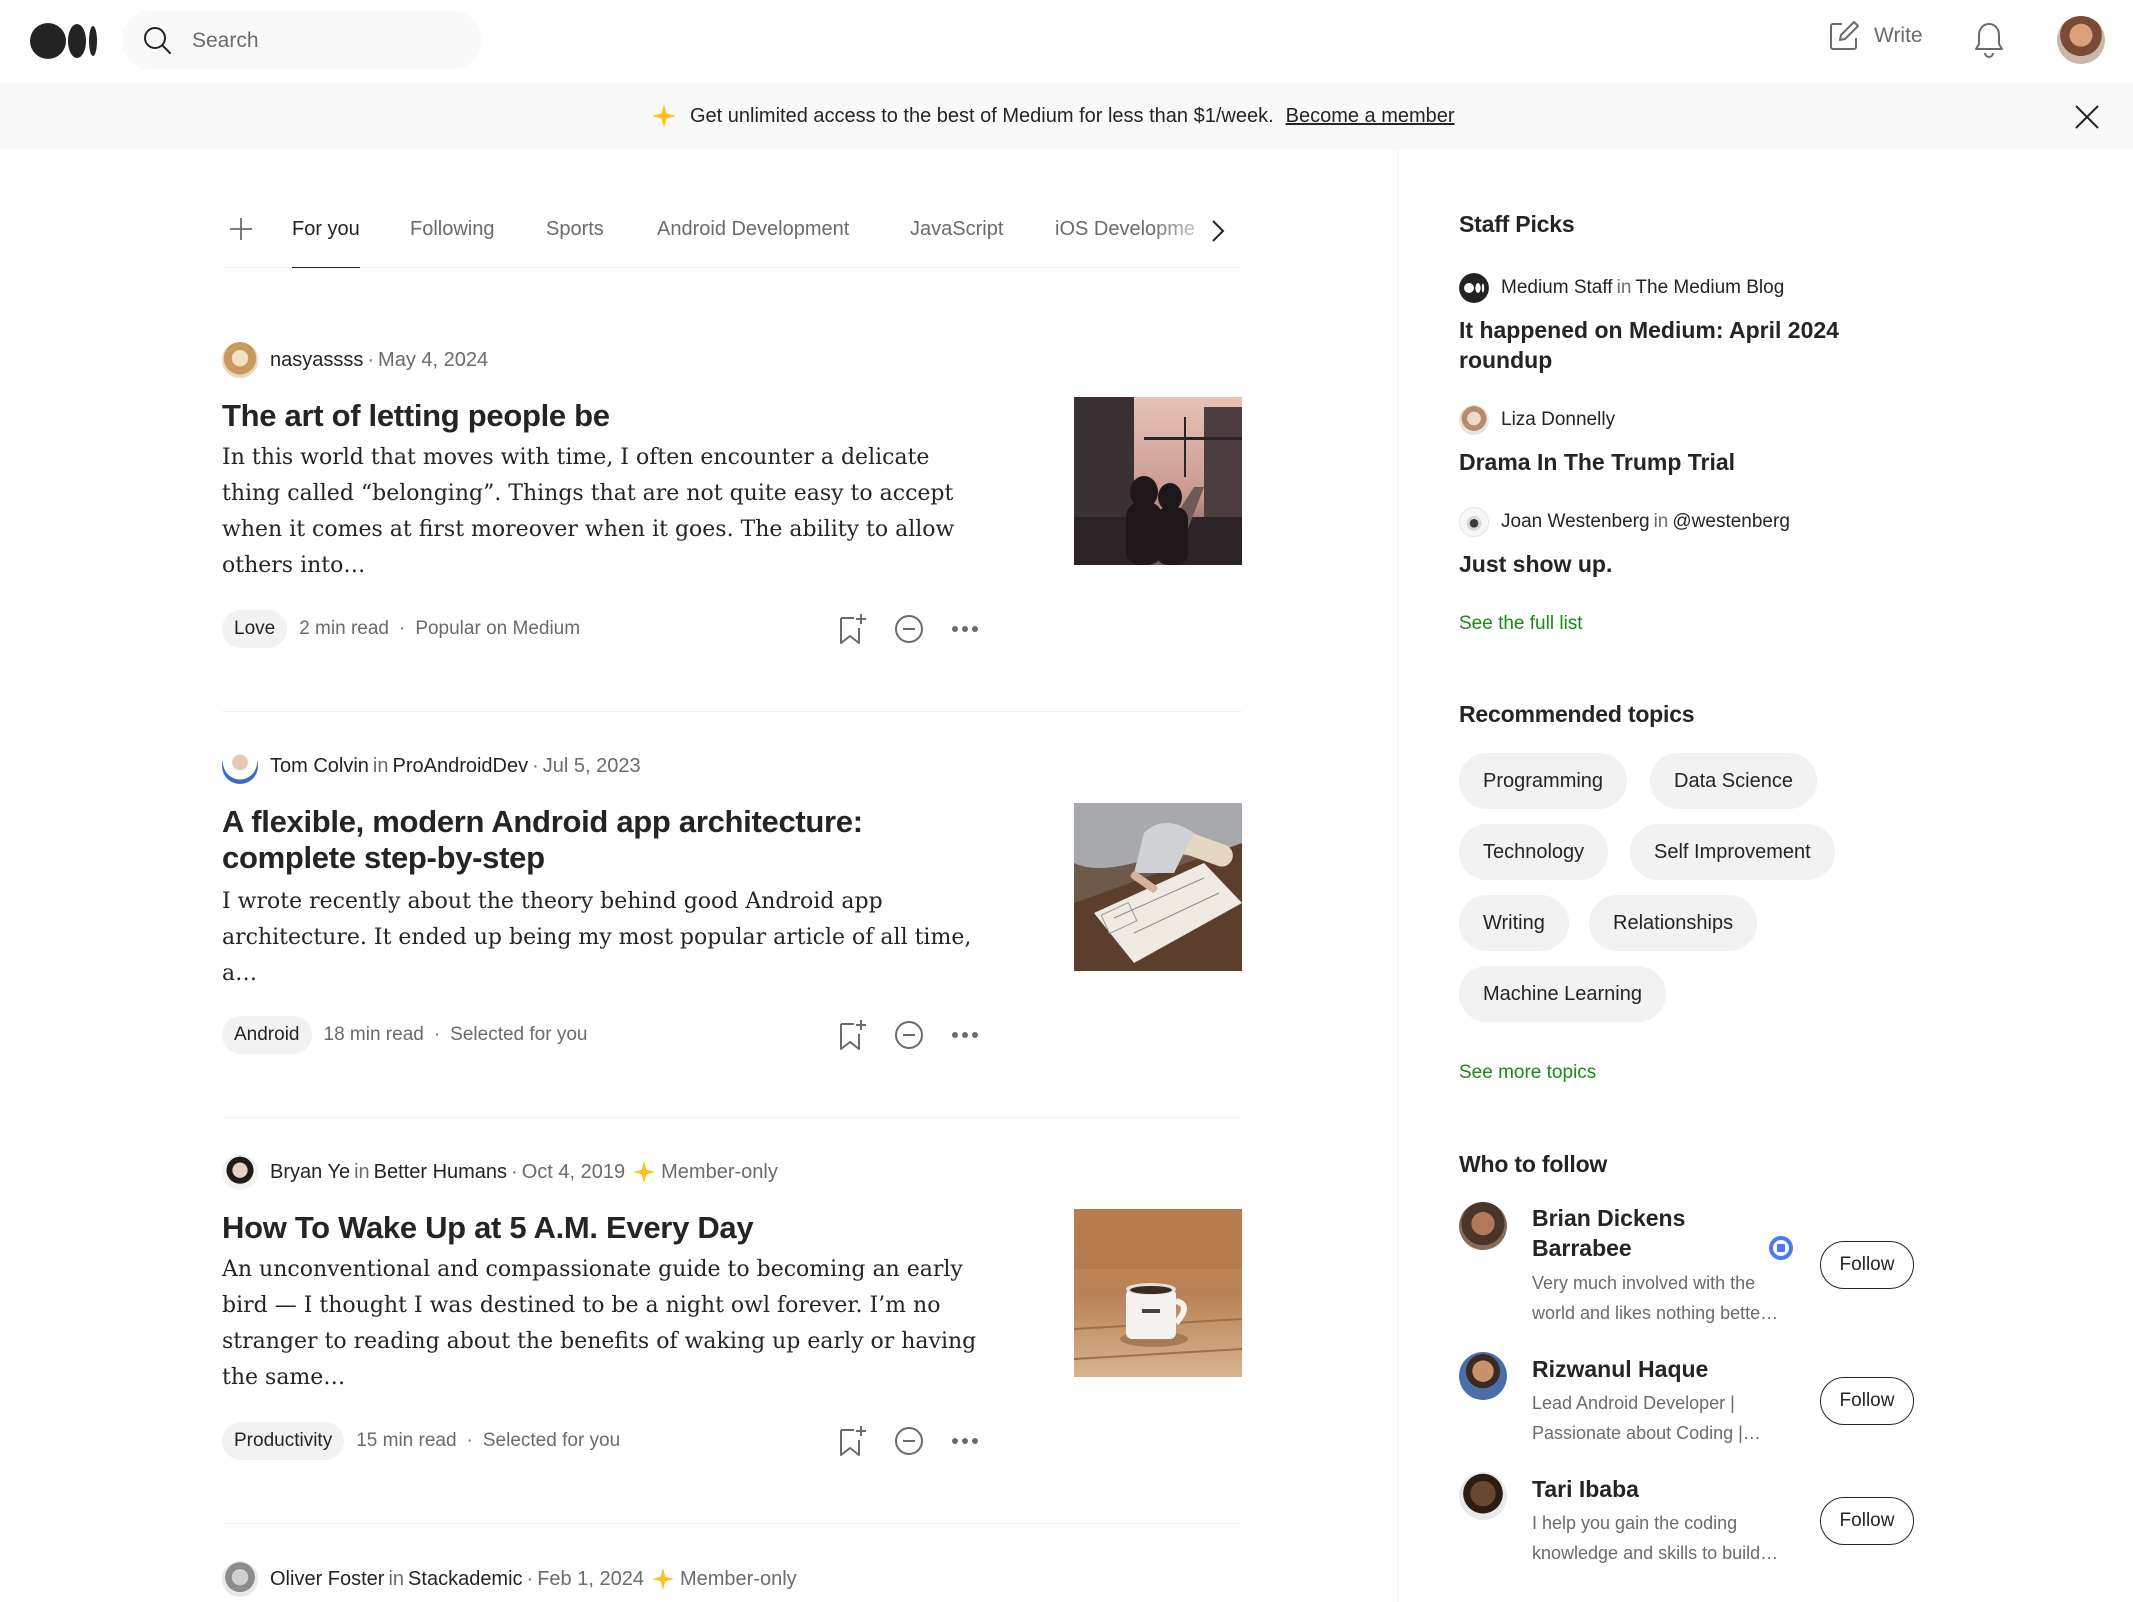  What do you see at coordinates (1397, 876) in the screenshot?
I see `column-divider` at bounding box center [1397, 876].